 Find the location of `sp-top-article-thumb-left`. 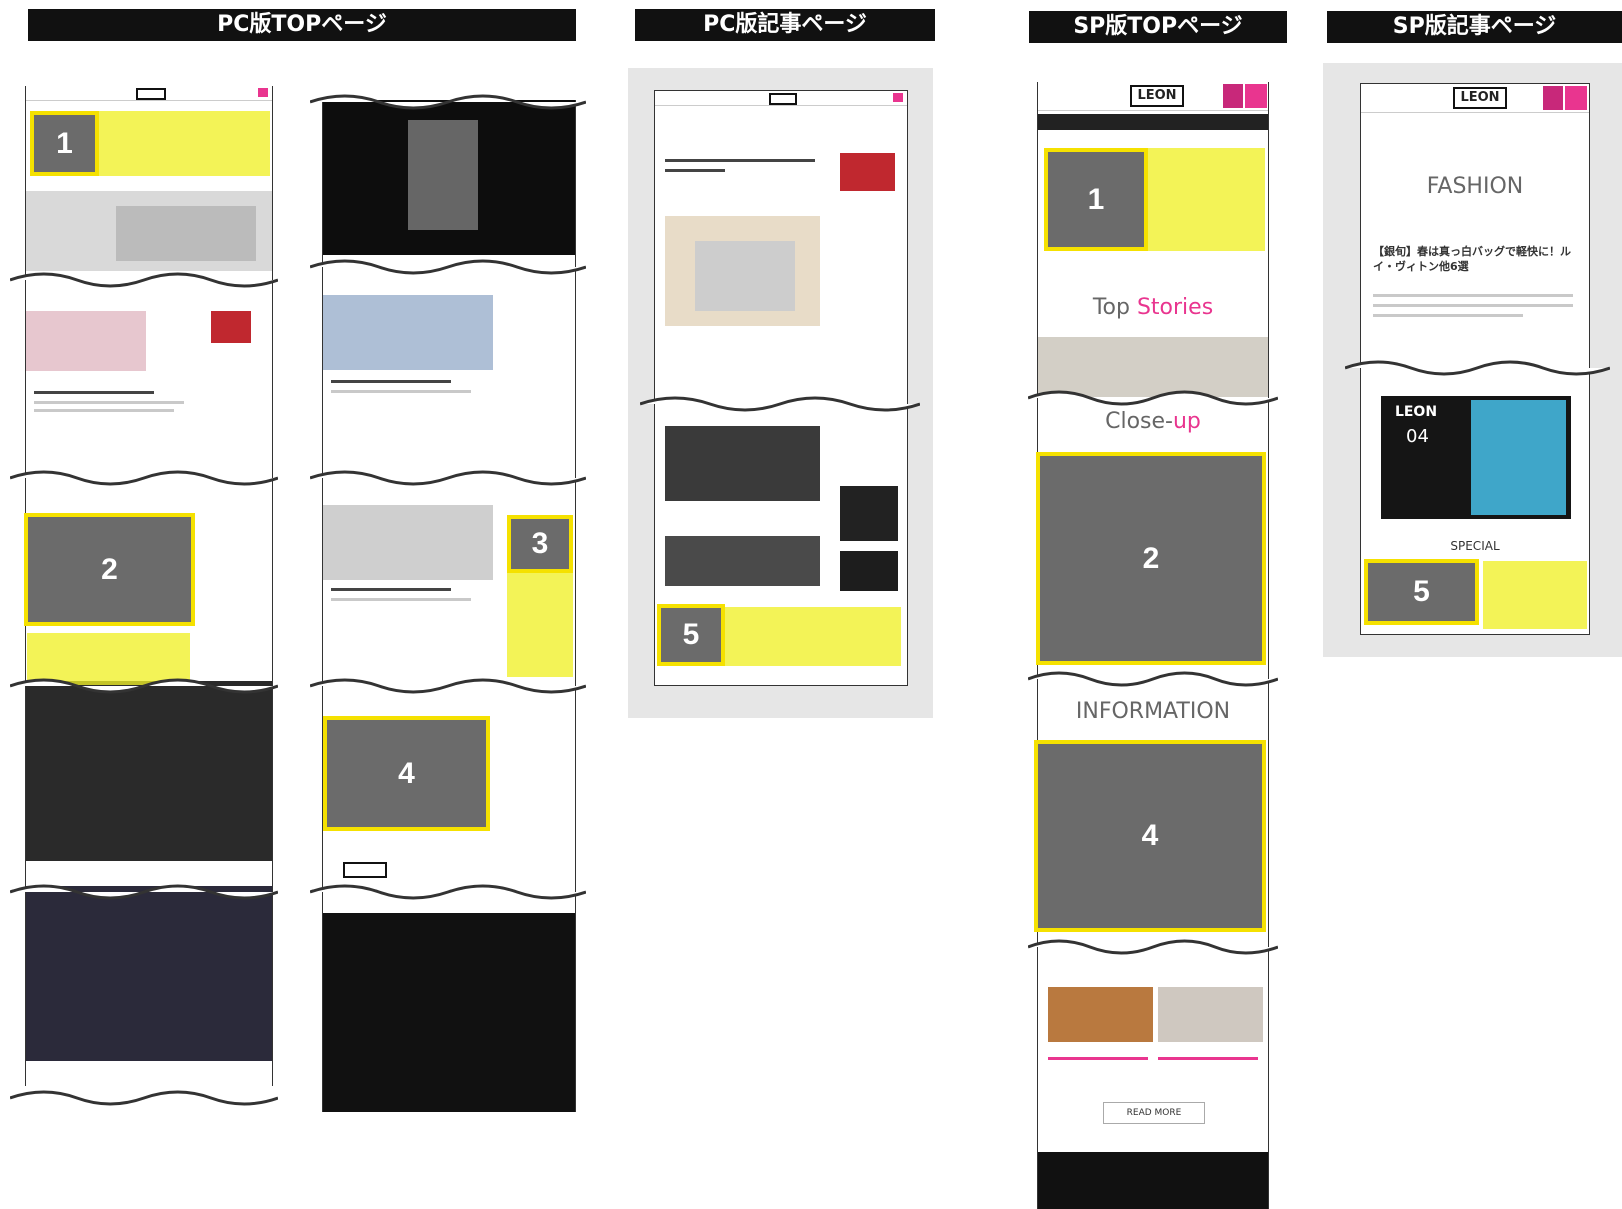

sp-top-article-thumb-left is located at coordinates (1100, 1014).